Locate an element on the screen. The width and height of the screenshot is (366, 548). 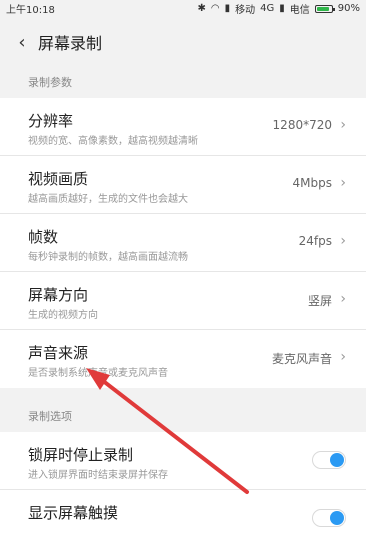
section-label-recording-options: 录制选项 is located at coordinates (50, 416).